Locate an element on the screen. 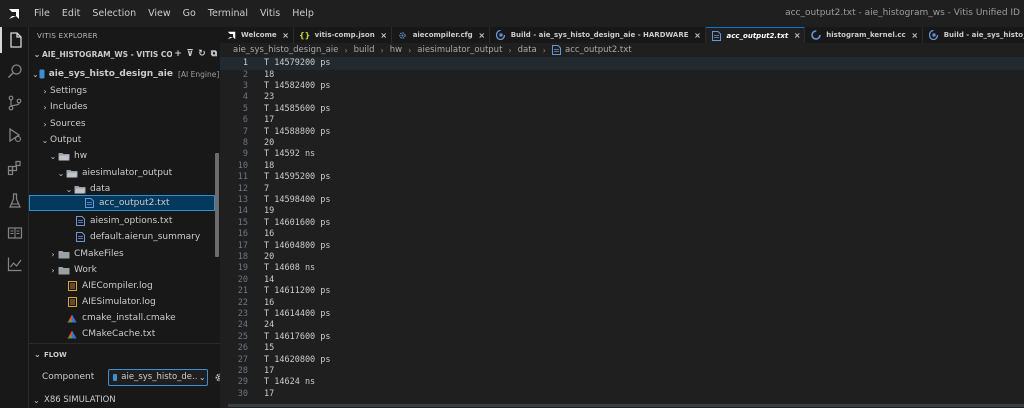 The height and width of the screenshot is (408, 1024). menu-item: View is located at coordinates (159, 13).